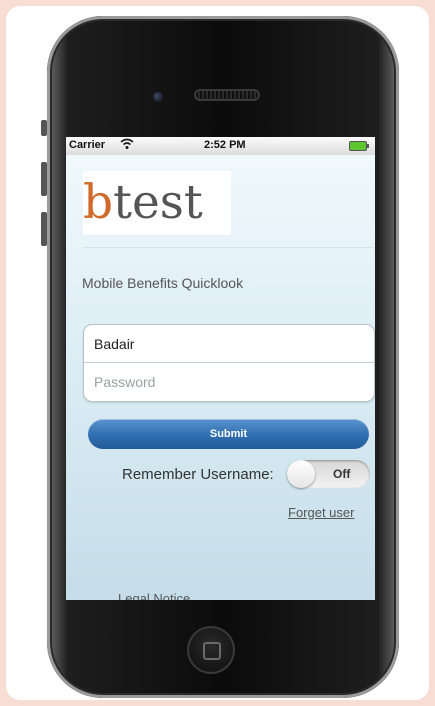  What do you see at coordinates (321, 512) in the screenshot?
I see `forget-user-link: Forget user` at bounding box center [321, 512].